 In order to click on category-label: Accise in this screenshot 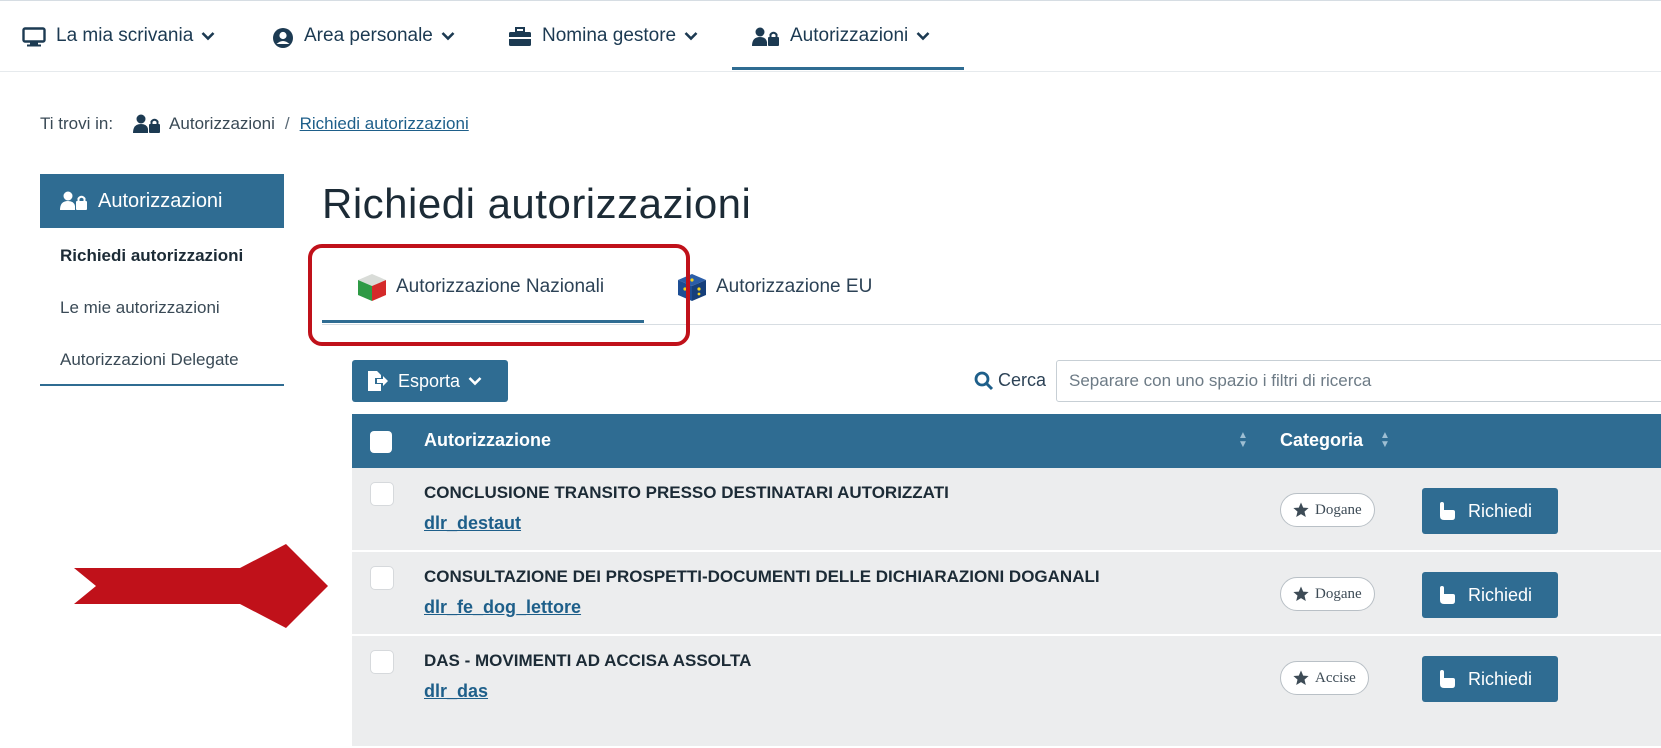, I will do `click(1335, 677)`.